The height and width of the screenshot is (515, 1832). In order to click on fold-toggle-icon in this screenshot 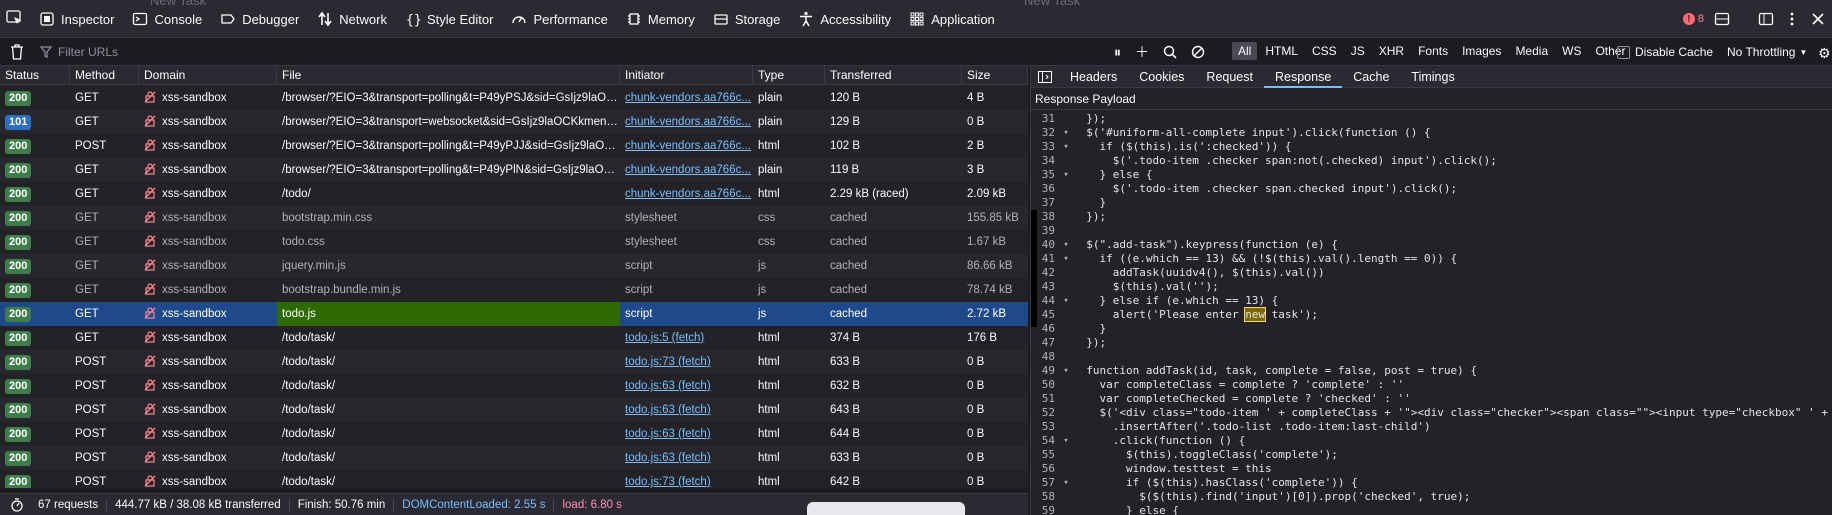, I will do `click(1066, 497)`.